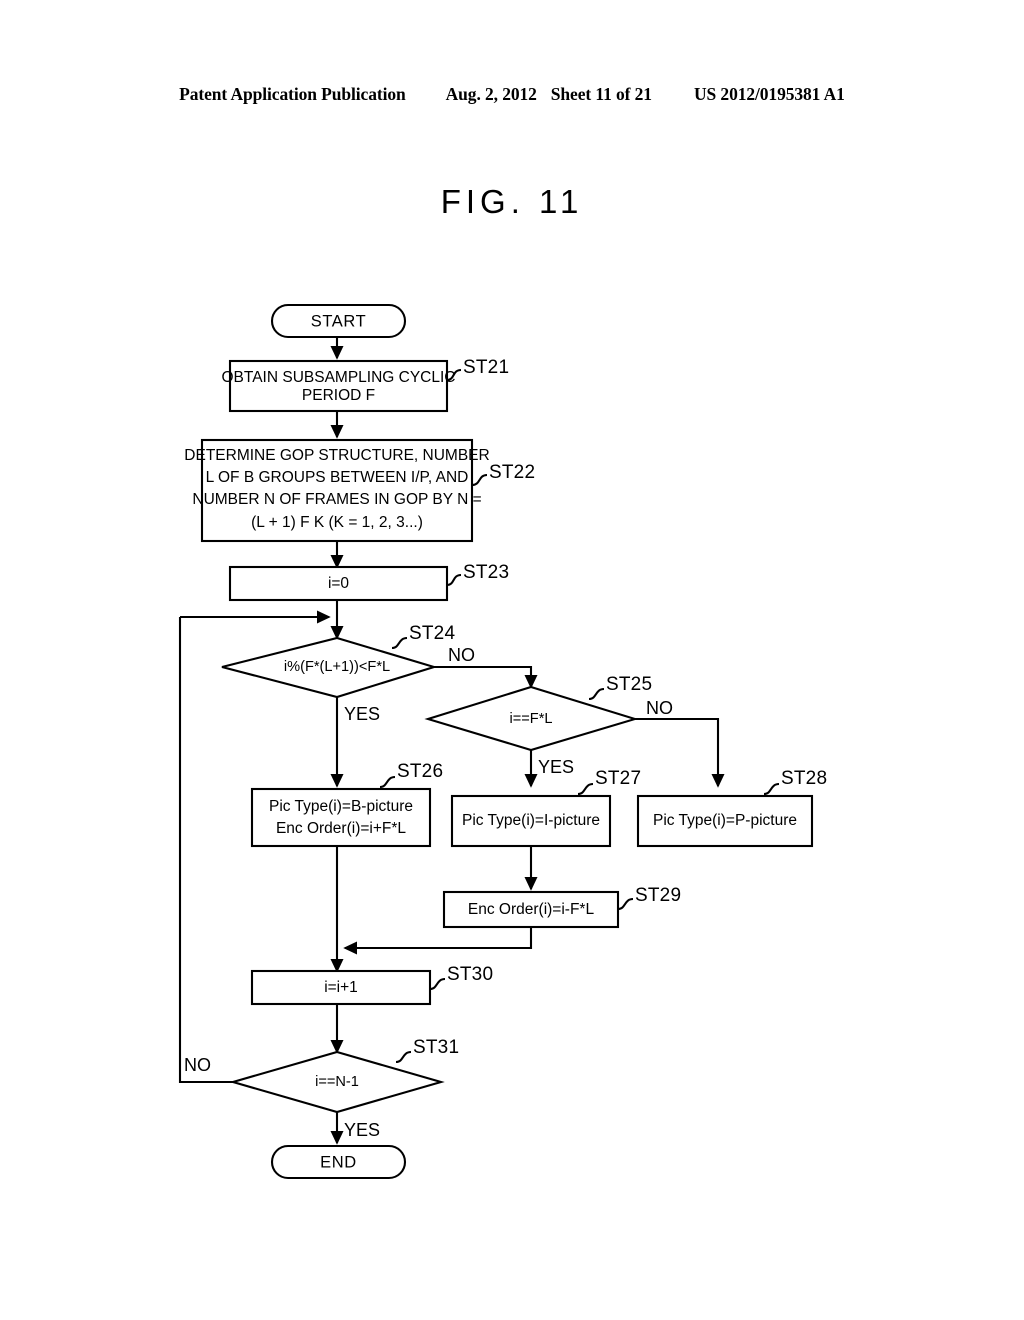 The width and height of the screenshot is (1024, 1320). Describe the element at coordinates (338, 583) in the screenshot. I see `st23-line-1: i=0` at that location.